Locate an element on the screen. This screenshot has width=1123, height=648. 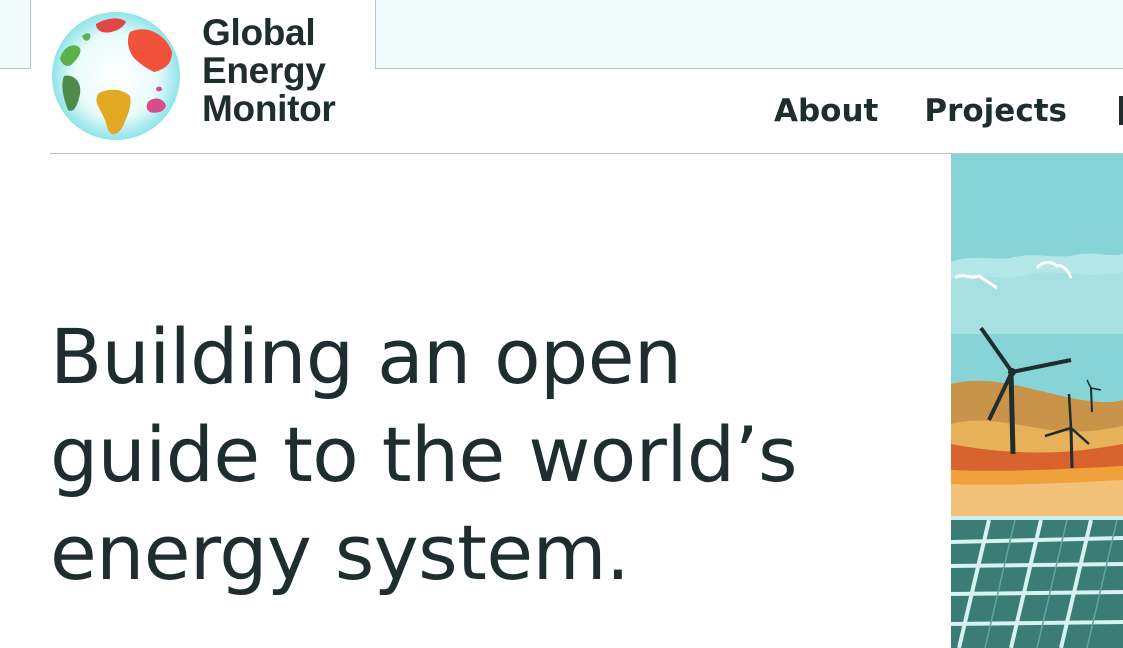
wordmark-line3: Monitor is located at coordinates (269, 108).